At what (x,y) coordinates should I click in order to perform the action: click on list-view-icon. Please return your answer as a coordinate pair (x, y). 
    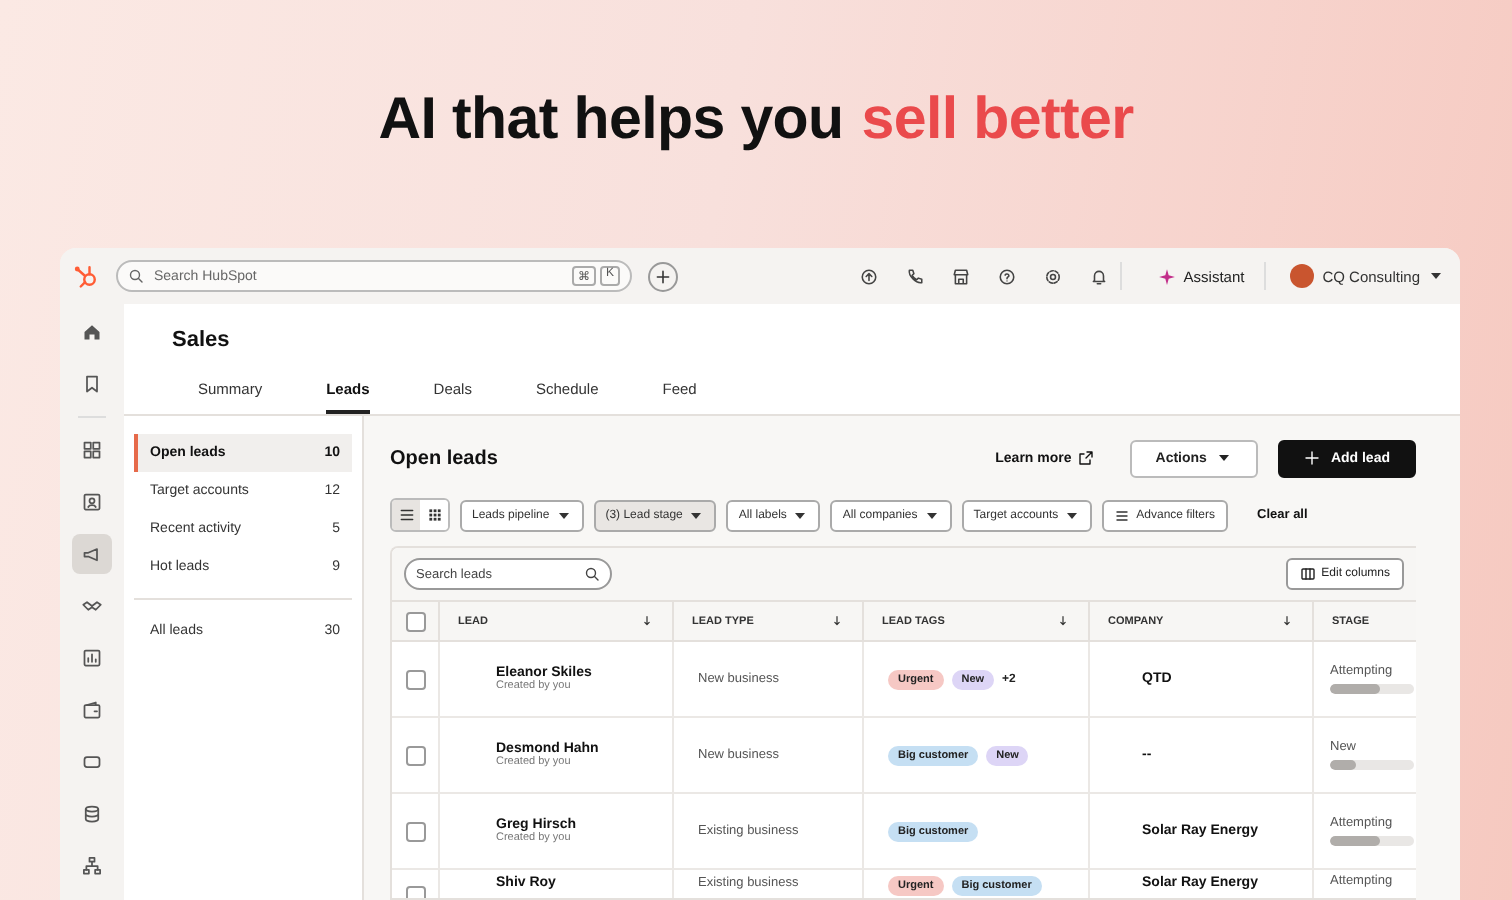
    Looking at the image, I should click on (406, 515).